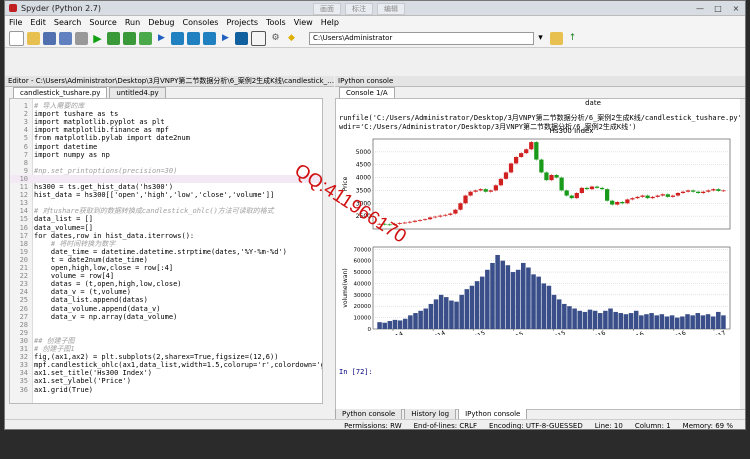 The height and width of the screenshot is (459, 750). What do you see at coordinates (15, 22) in the screenshot?
I see `menu-item-file: File` at bounding box center [15, 22].